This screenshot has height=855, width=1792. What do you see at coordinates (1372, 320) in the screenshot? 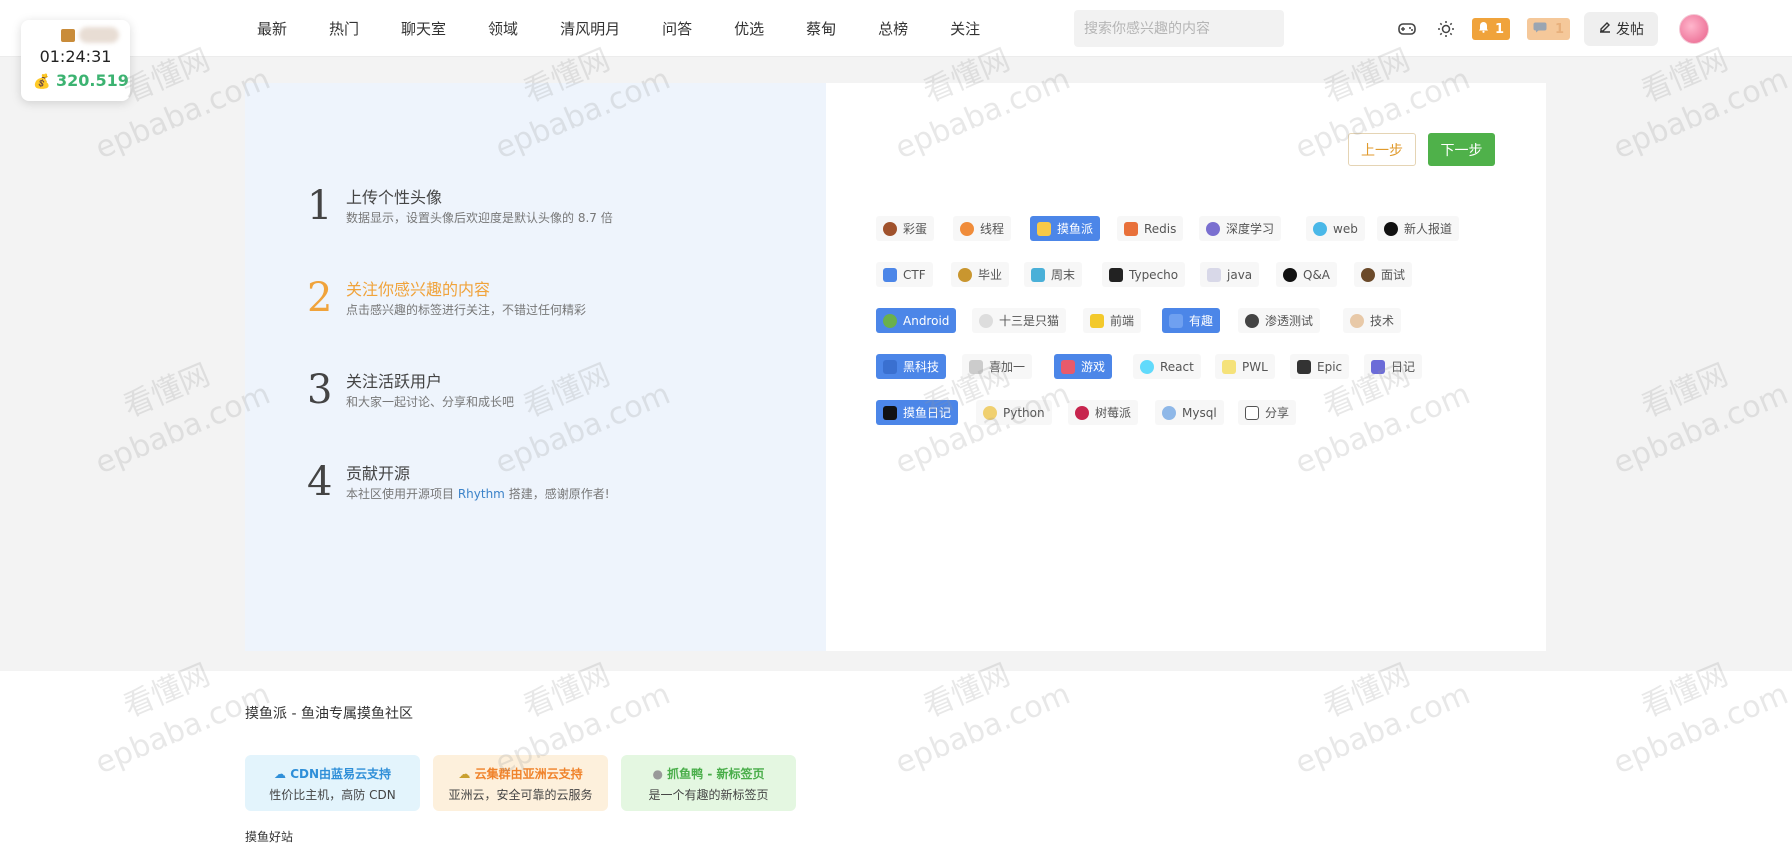
I see `tag-tech: 技术` at bounding box center [1372, 320].